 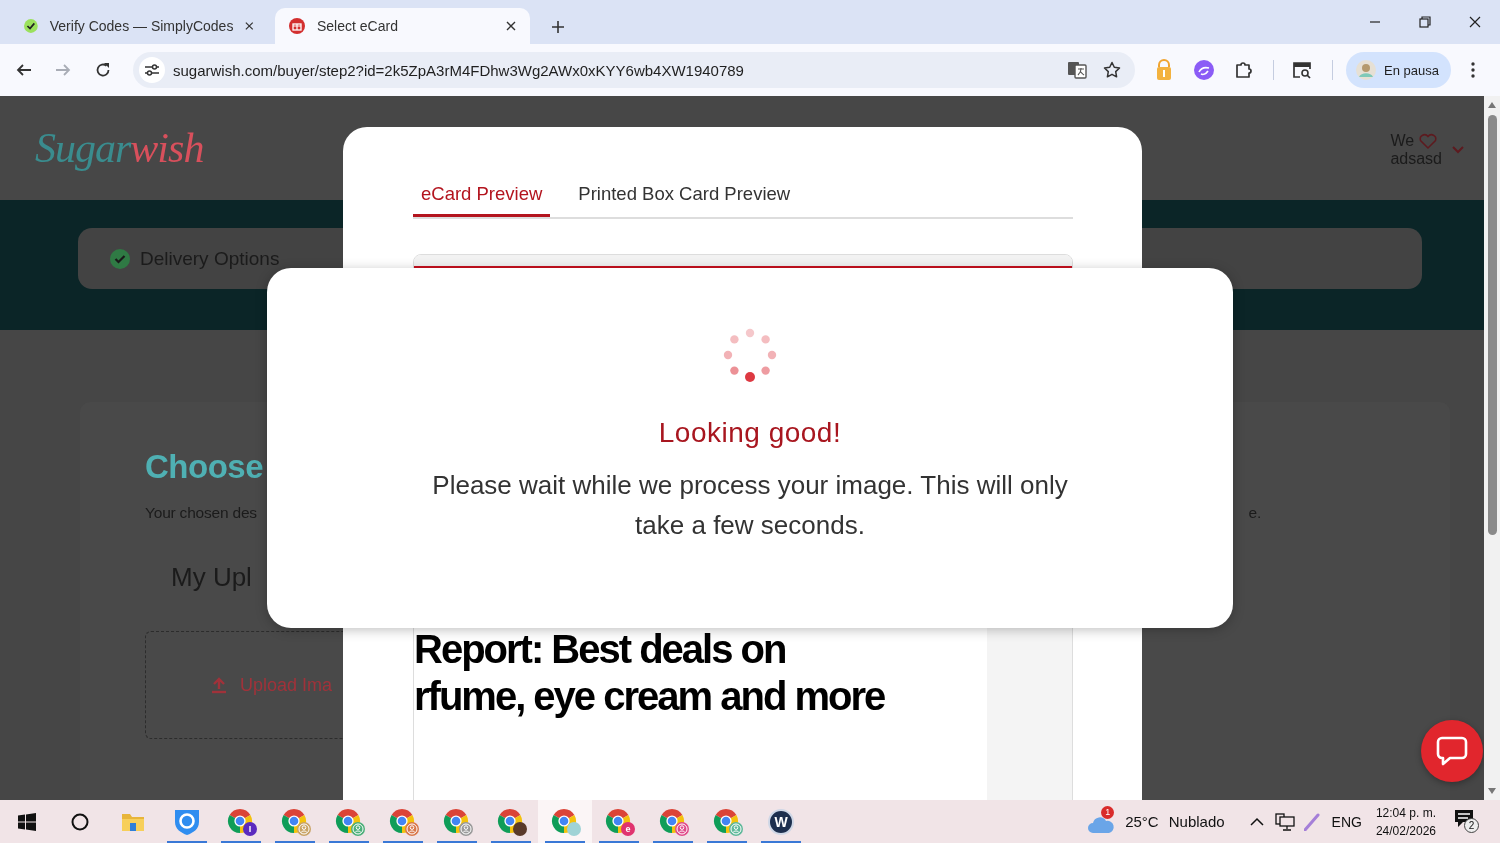 I want to click on network-icon, so click(x=1284, y=821).